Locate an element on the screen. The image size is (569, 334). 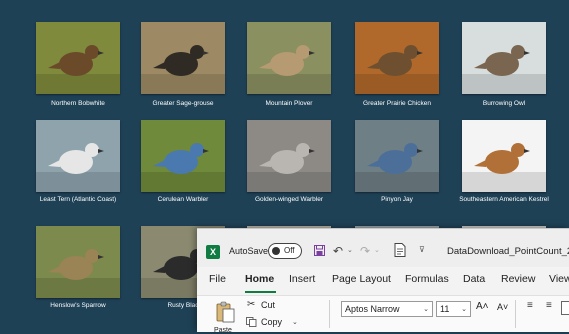
font-size-value: 11 is located at coordinates (445, 309).